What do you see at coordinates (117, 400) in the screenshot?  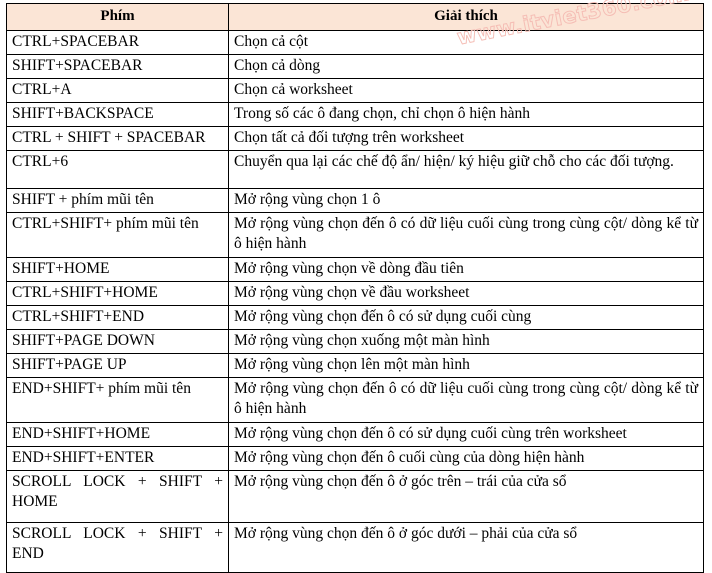 I see `cell-key: END+SHIFT+ phím mũi tên` at bounding box center [117, 400].